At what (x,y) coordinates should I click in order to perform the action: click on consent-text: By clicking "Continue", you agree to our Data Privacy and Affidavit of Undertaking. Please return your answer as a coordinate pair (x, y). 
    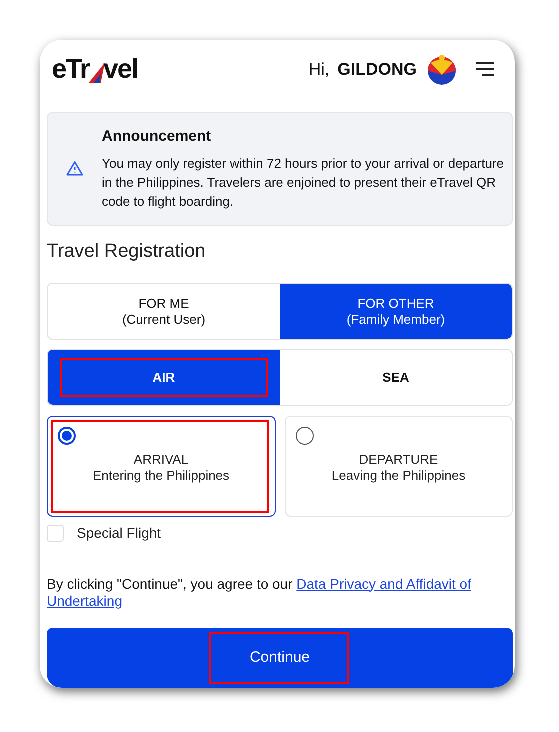
    Looking at the image, I should click on (259, 593).